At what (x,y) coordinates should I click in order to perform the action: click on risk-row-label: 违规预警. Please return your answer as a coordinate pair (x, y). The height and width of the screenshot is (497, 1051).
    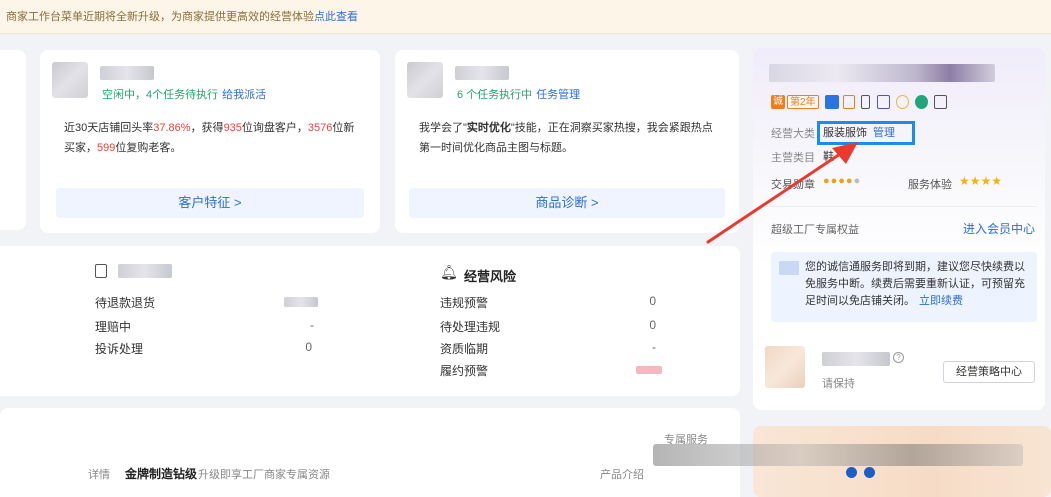
    Looking at the image, I should click on (464, 303).